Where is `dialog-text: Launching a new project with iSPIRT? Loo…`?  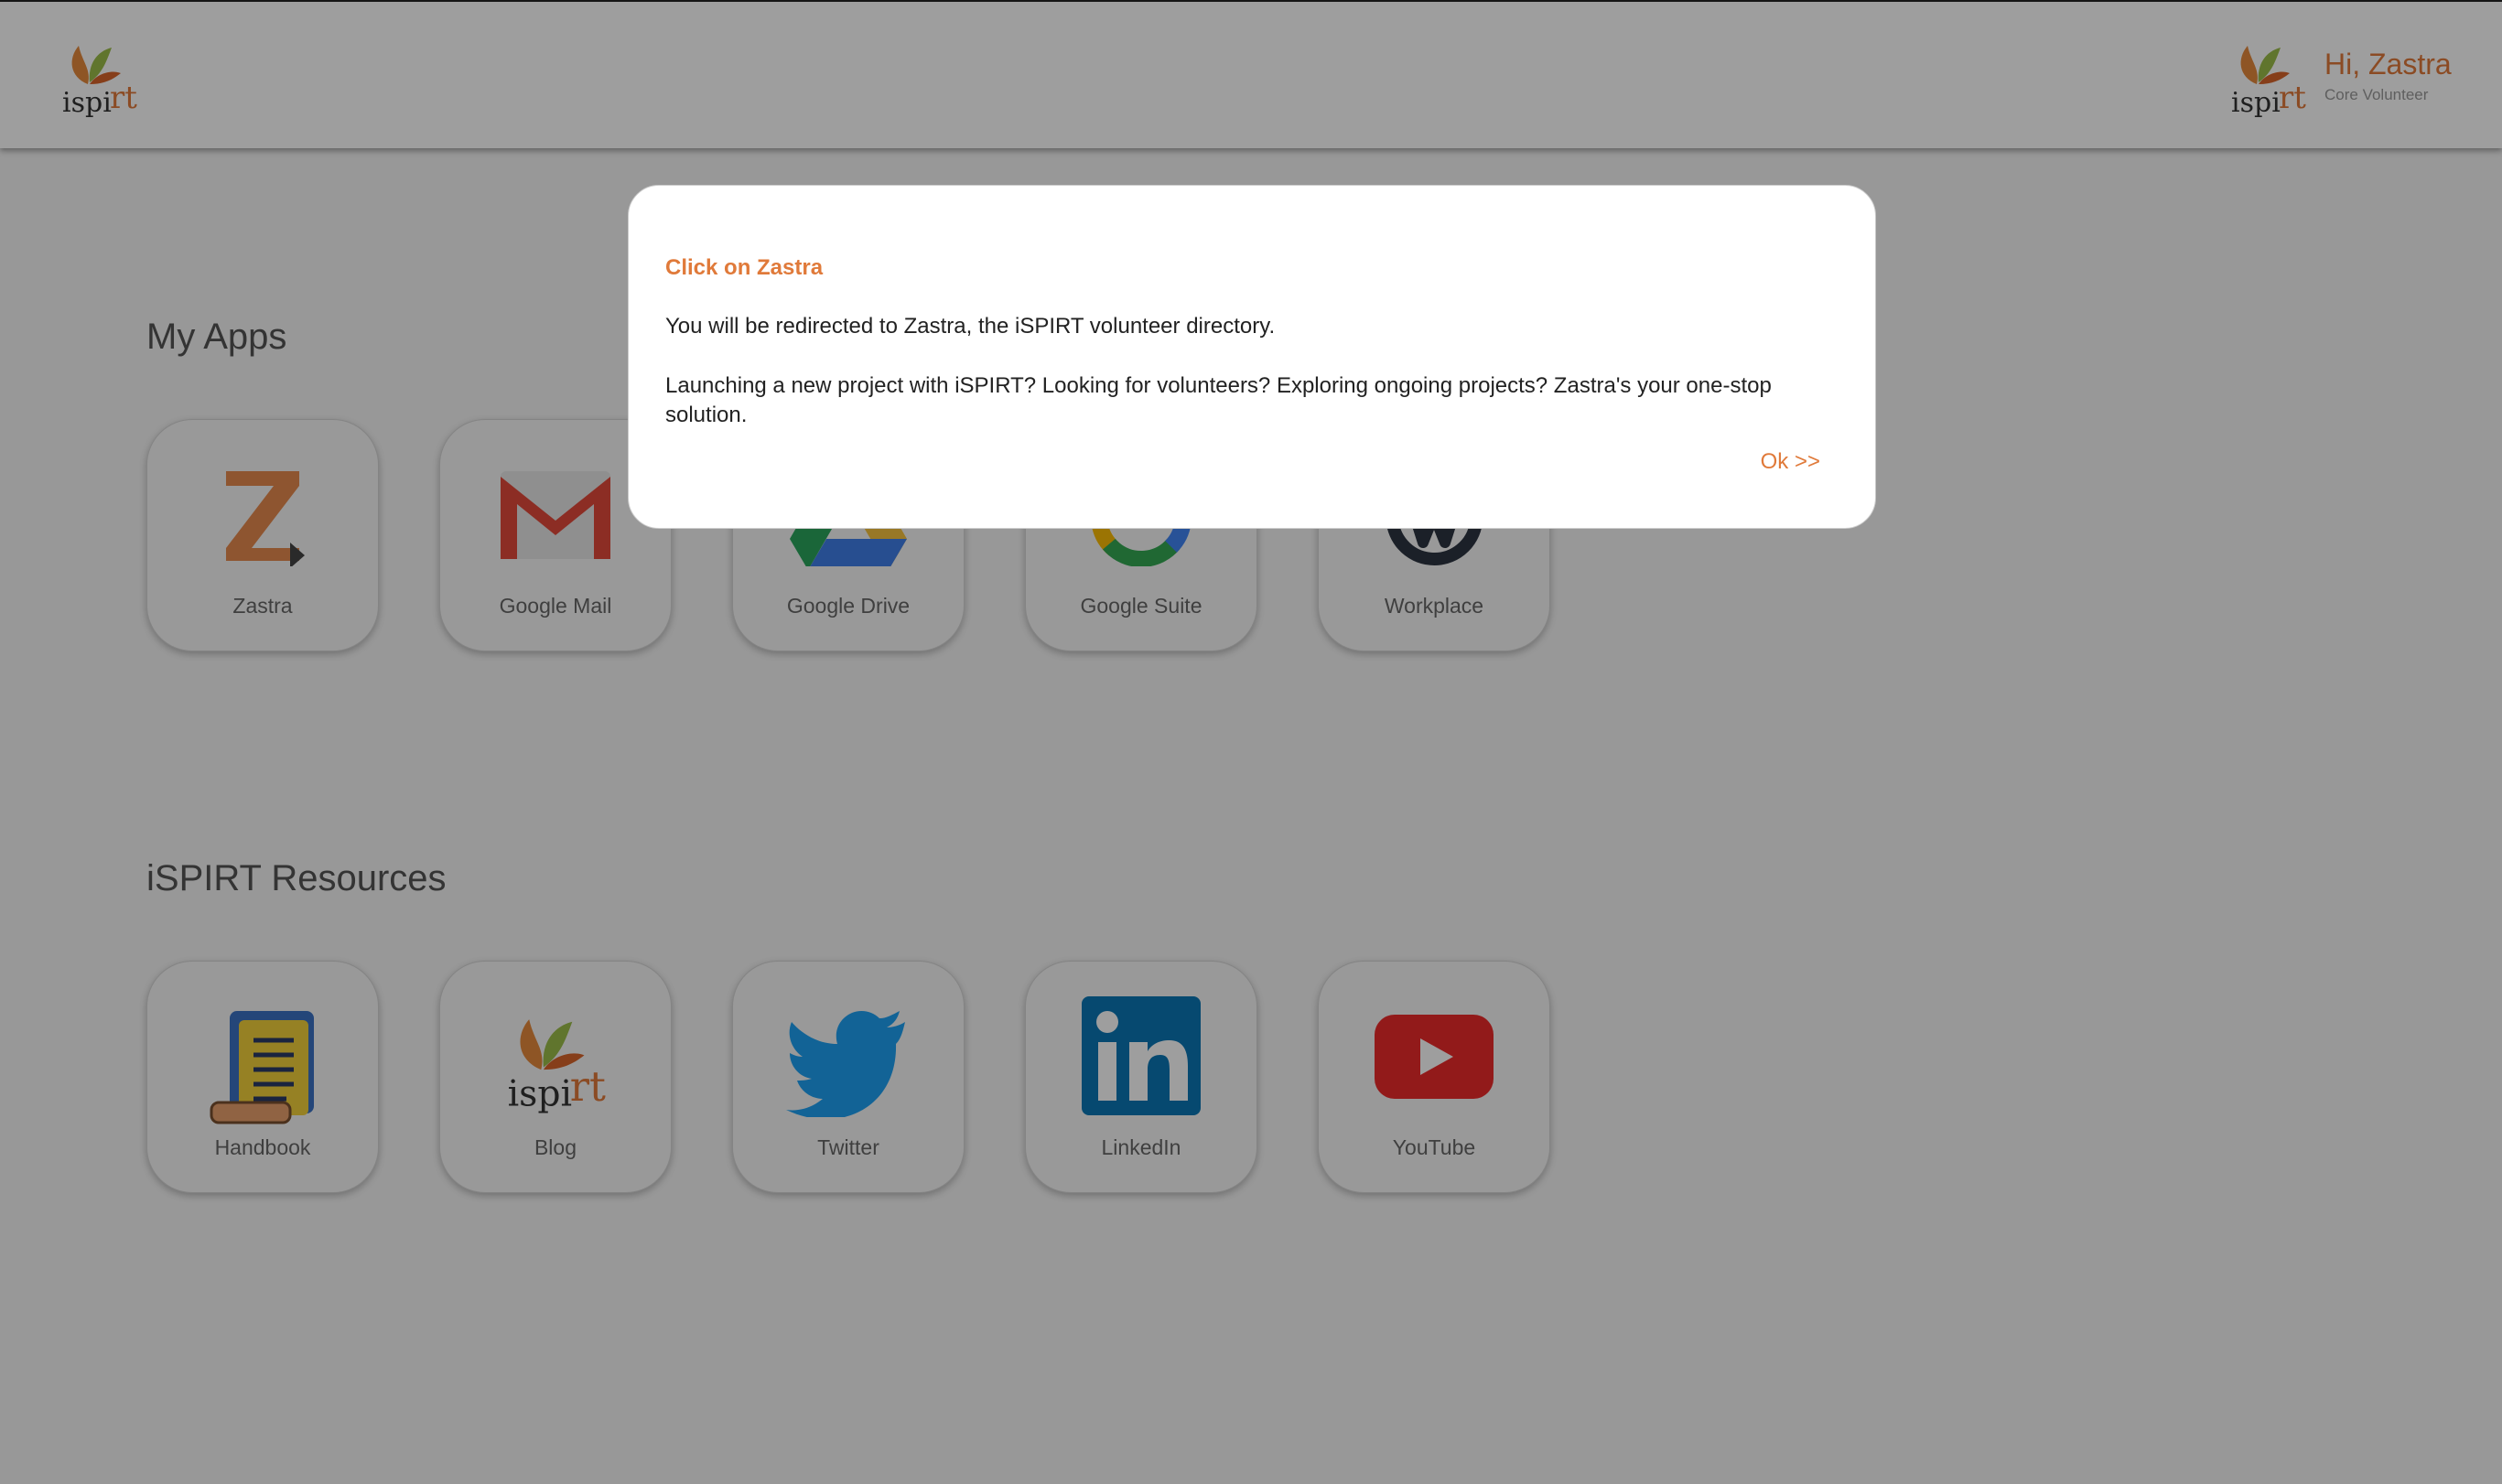
dialog-text: Launching a new project with iSPIRT? Loo… is located at coordinates (1218, 400).